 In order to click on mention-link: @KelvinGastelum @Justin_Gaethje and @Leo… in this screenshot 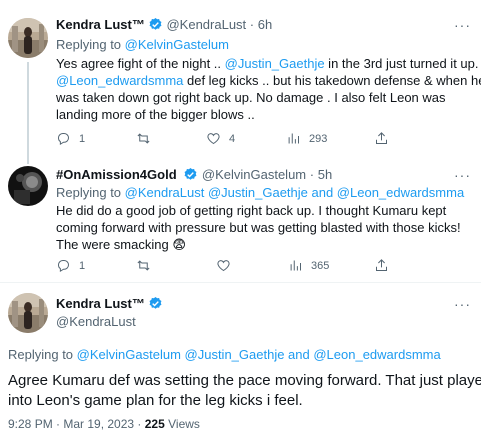, I will do `click(259, 354)`.